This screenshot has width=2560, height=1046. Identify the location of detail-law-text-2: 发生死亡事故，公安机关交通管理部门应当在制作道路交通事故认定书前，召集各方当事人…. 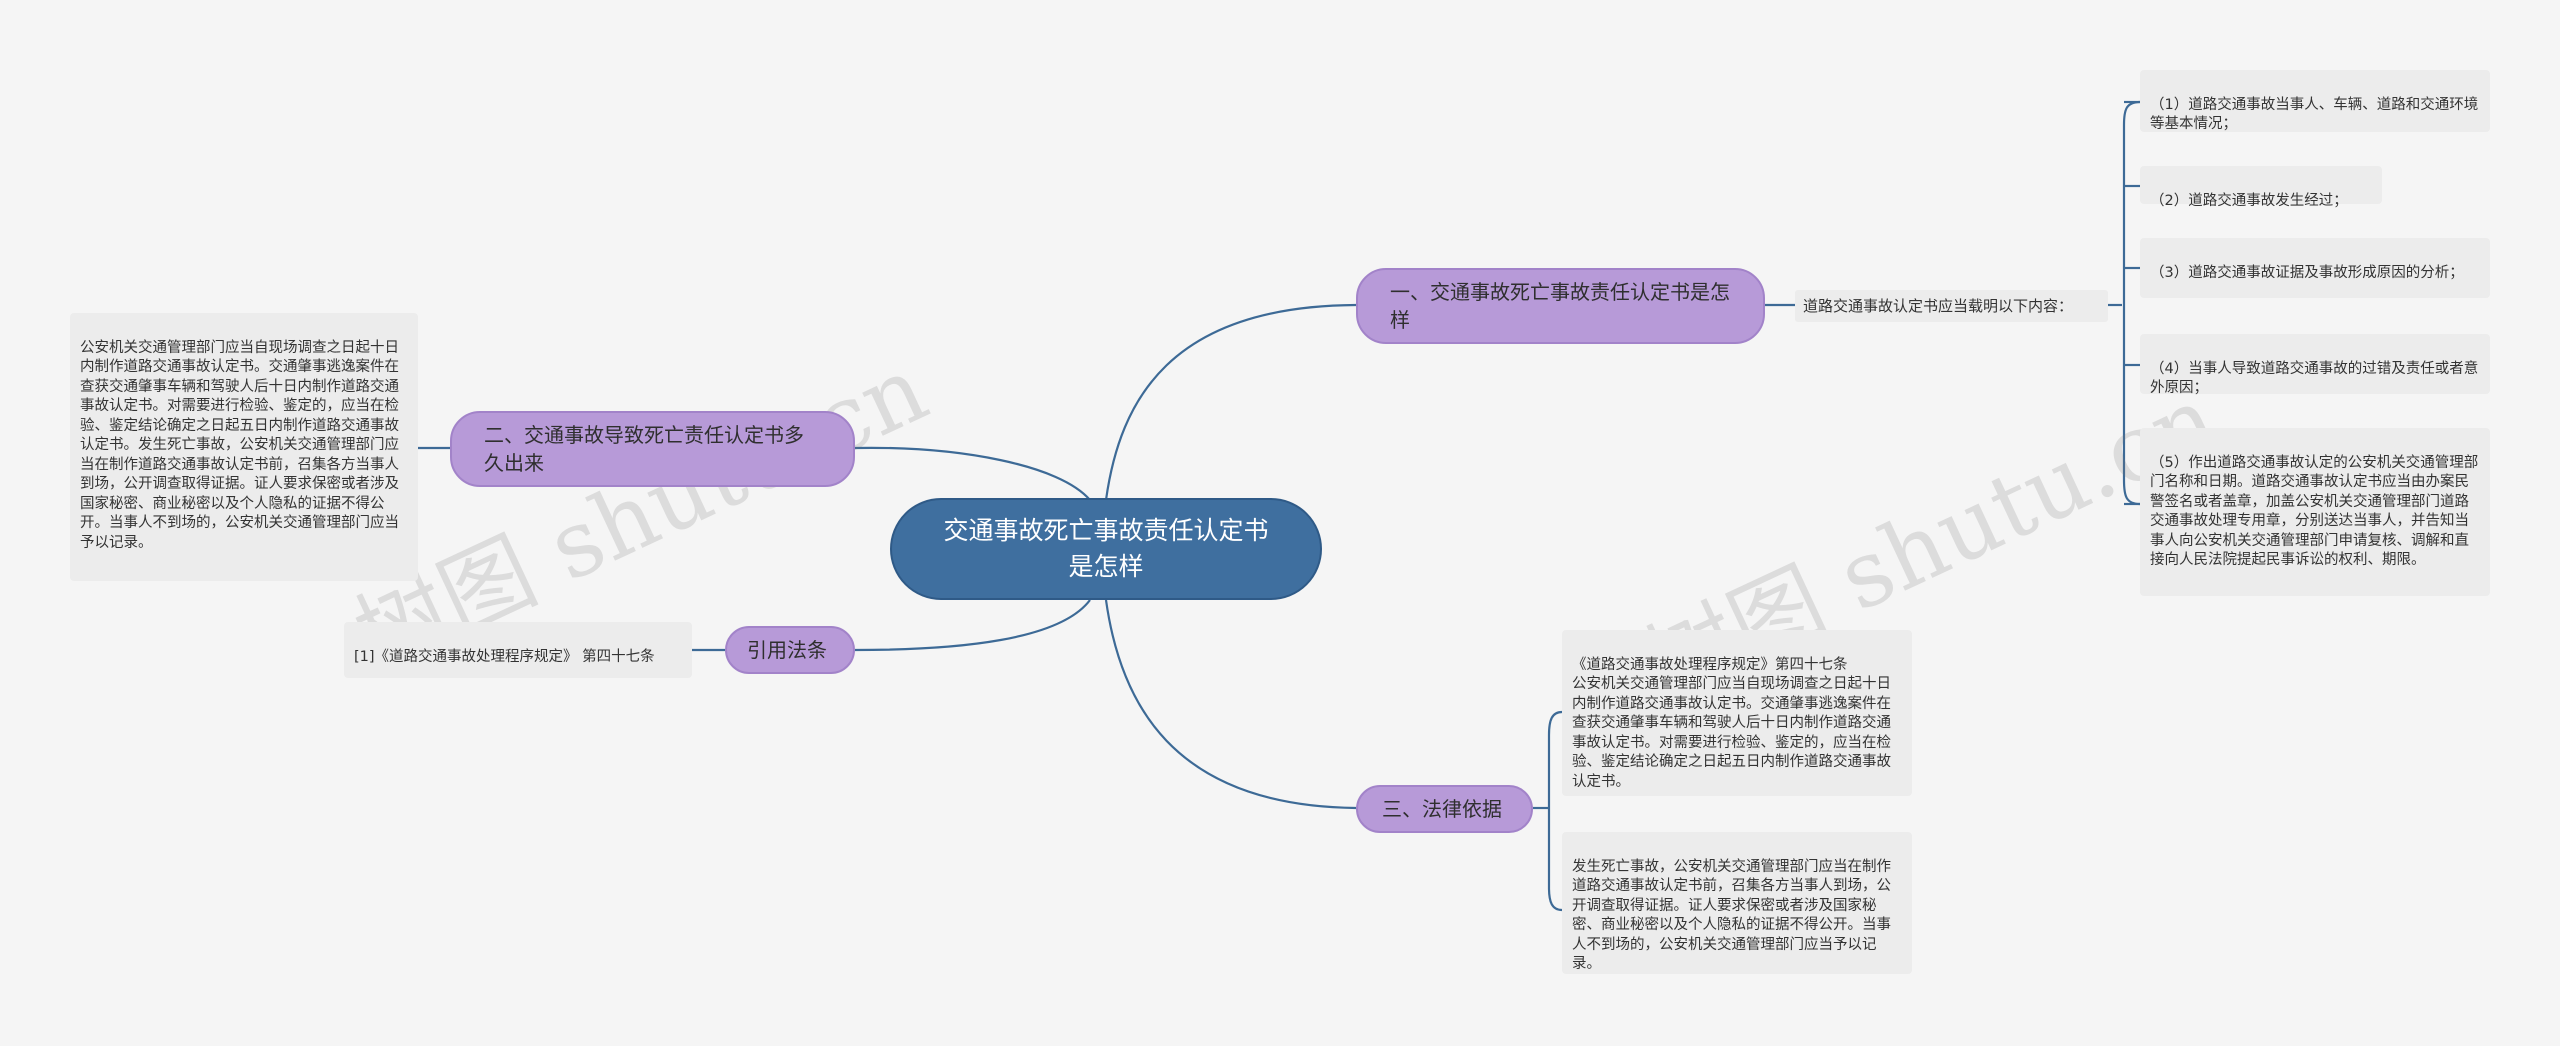
(1737, 903).